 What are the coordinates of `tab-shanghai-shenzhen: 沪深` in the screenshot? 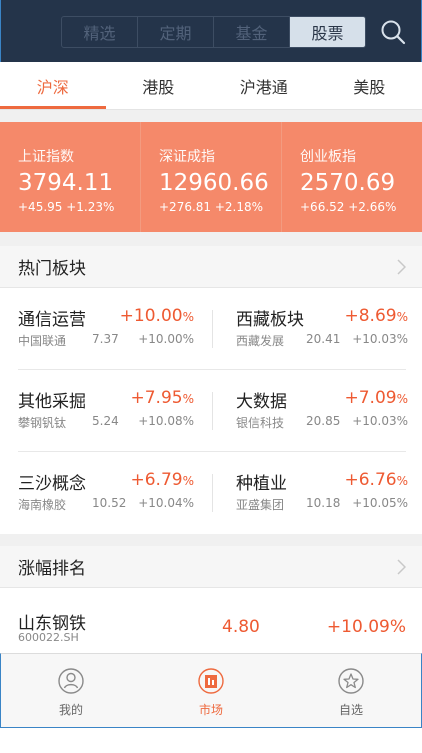 It's located at (53, 85).